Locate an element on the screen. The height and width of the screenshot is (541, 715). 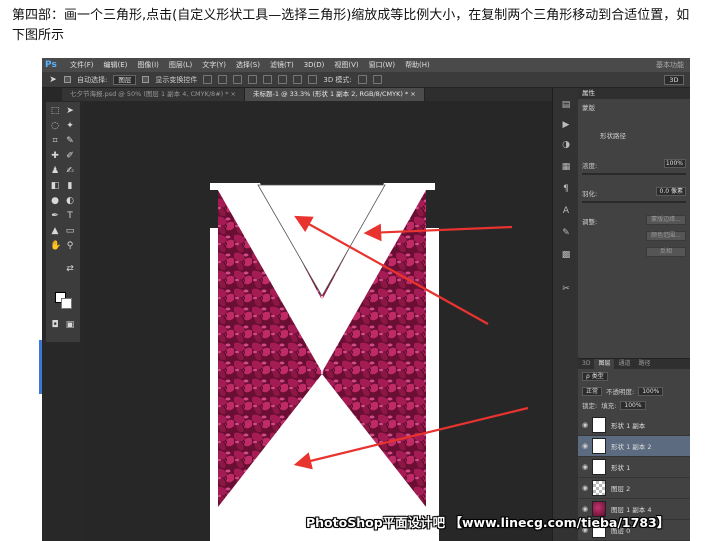
feather-slider is located at coordinates (634, 202).